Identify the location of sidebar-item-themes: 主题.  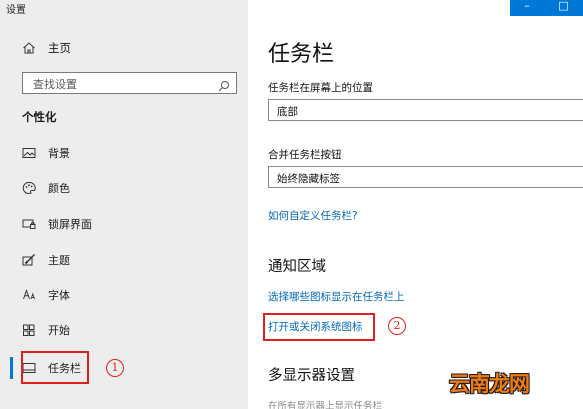
(46, 260).